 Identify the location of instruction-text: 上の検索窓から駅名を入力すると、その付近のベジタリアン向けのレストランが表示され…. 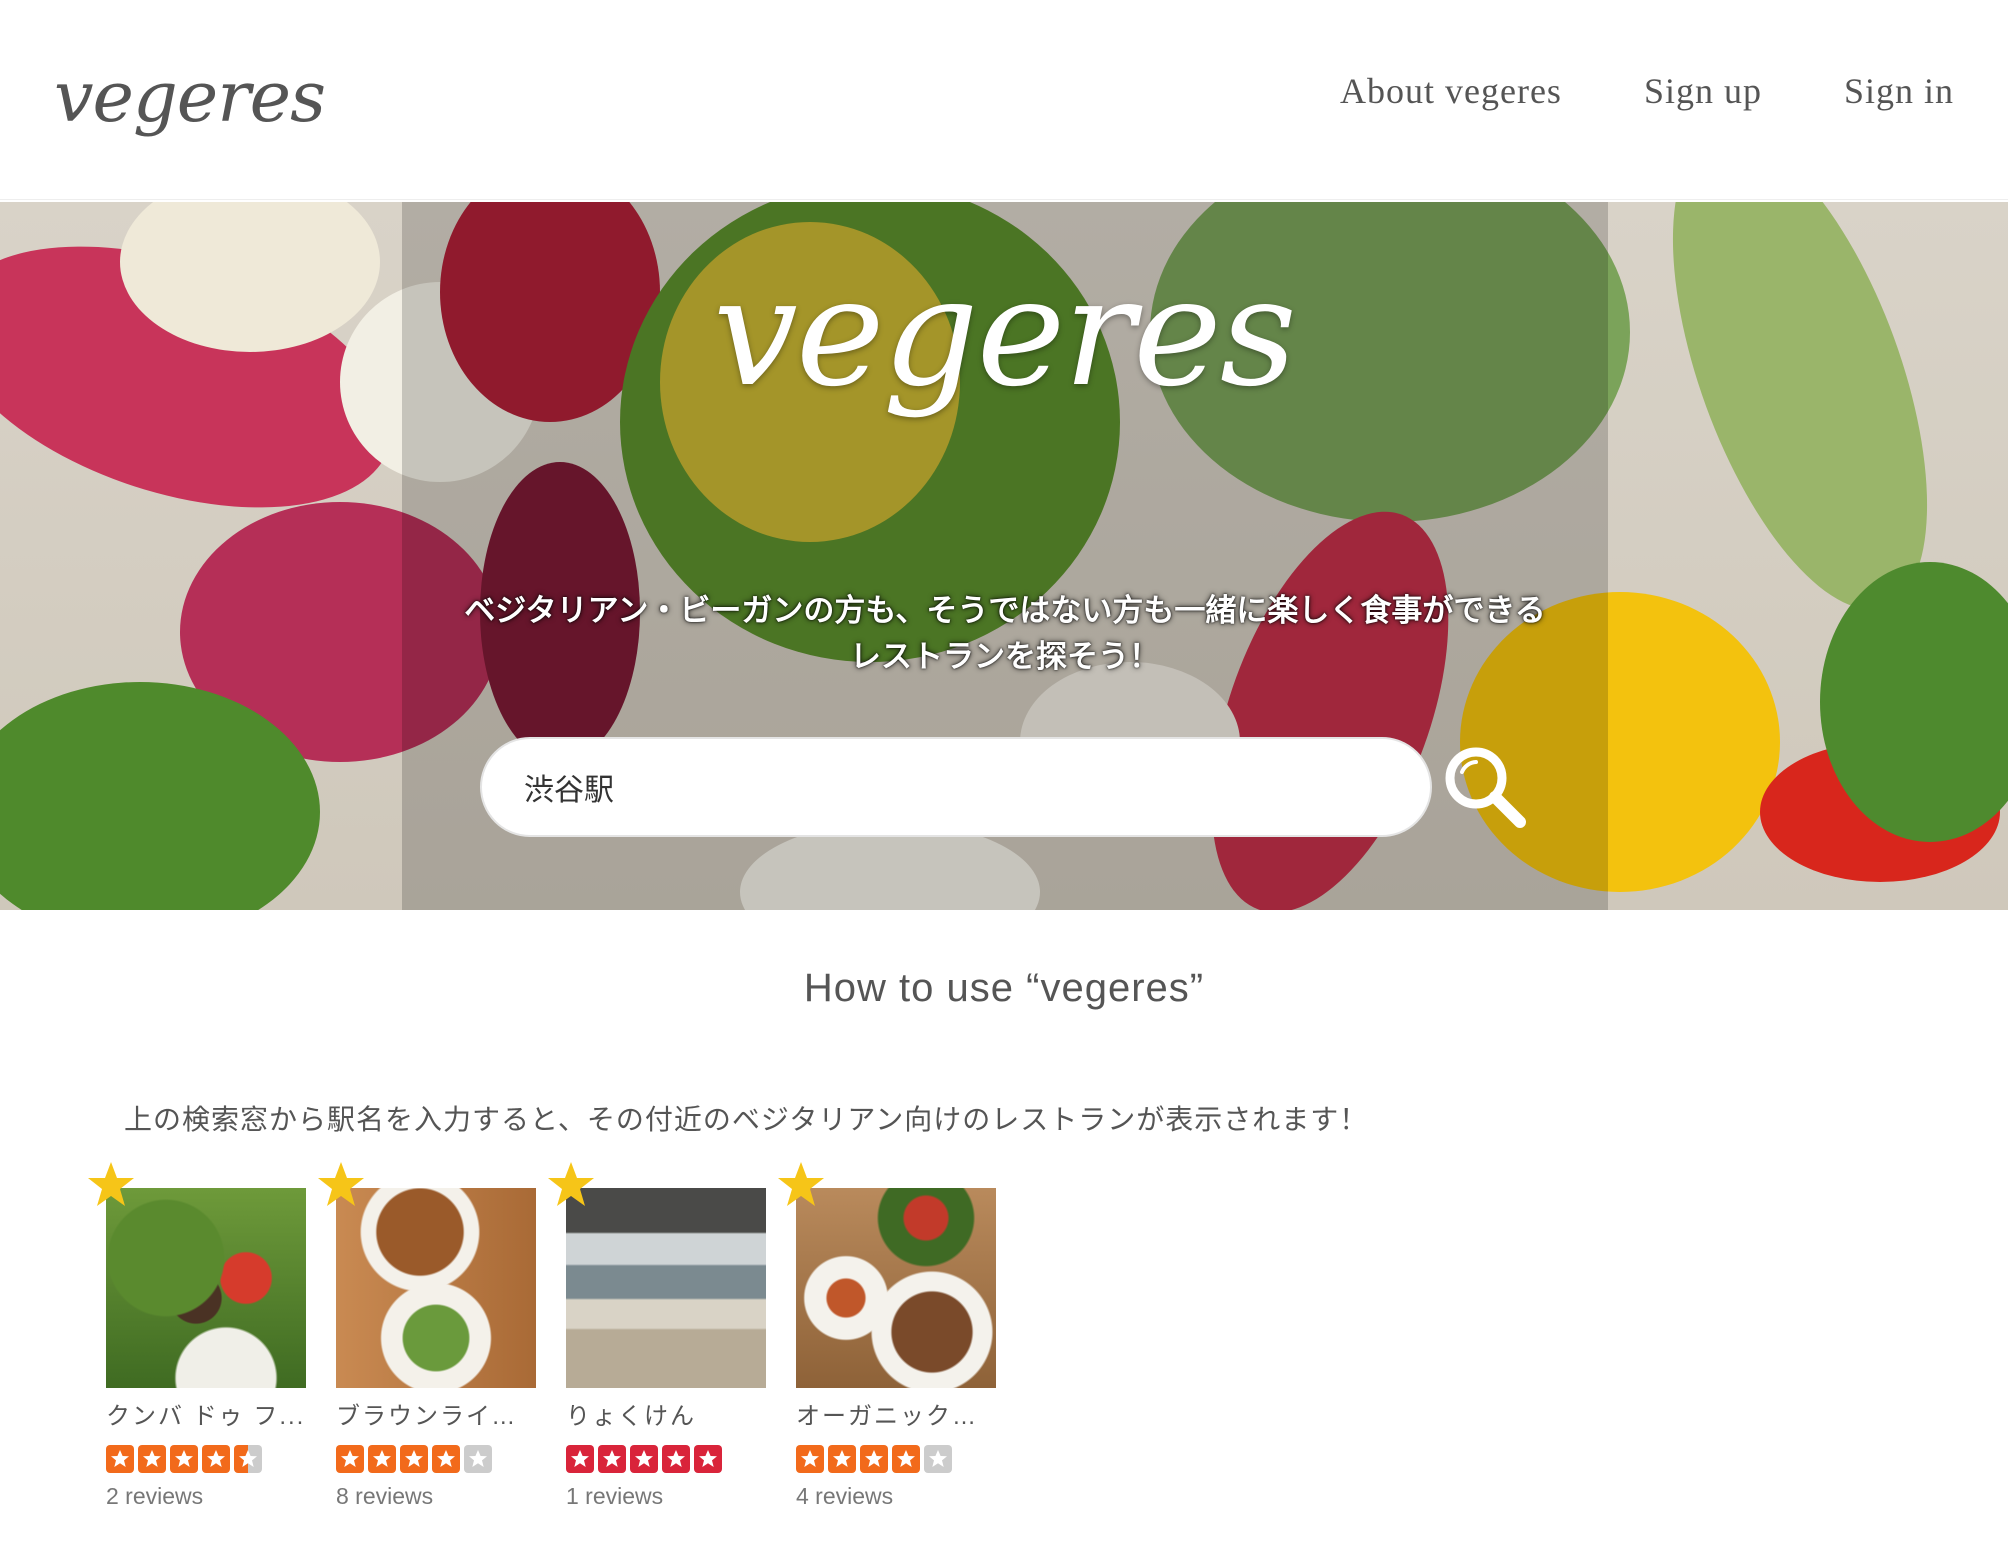
(746, 1119).